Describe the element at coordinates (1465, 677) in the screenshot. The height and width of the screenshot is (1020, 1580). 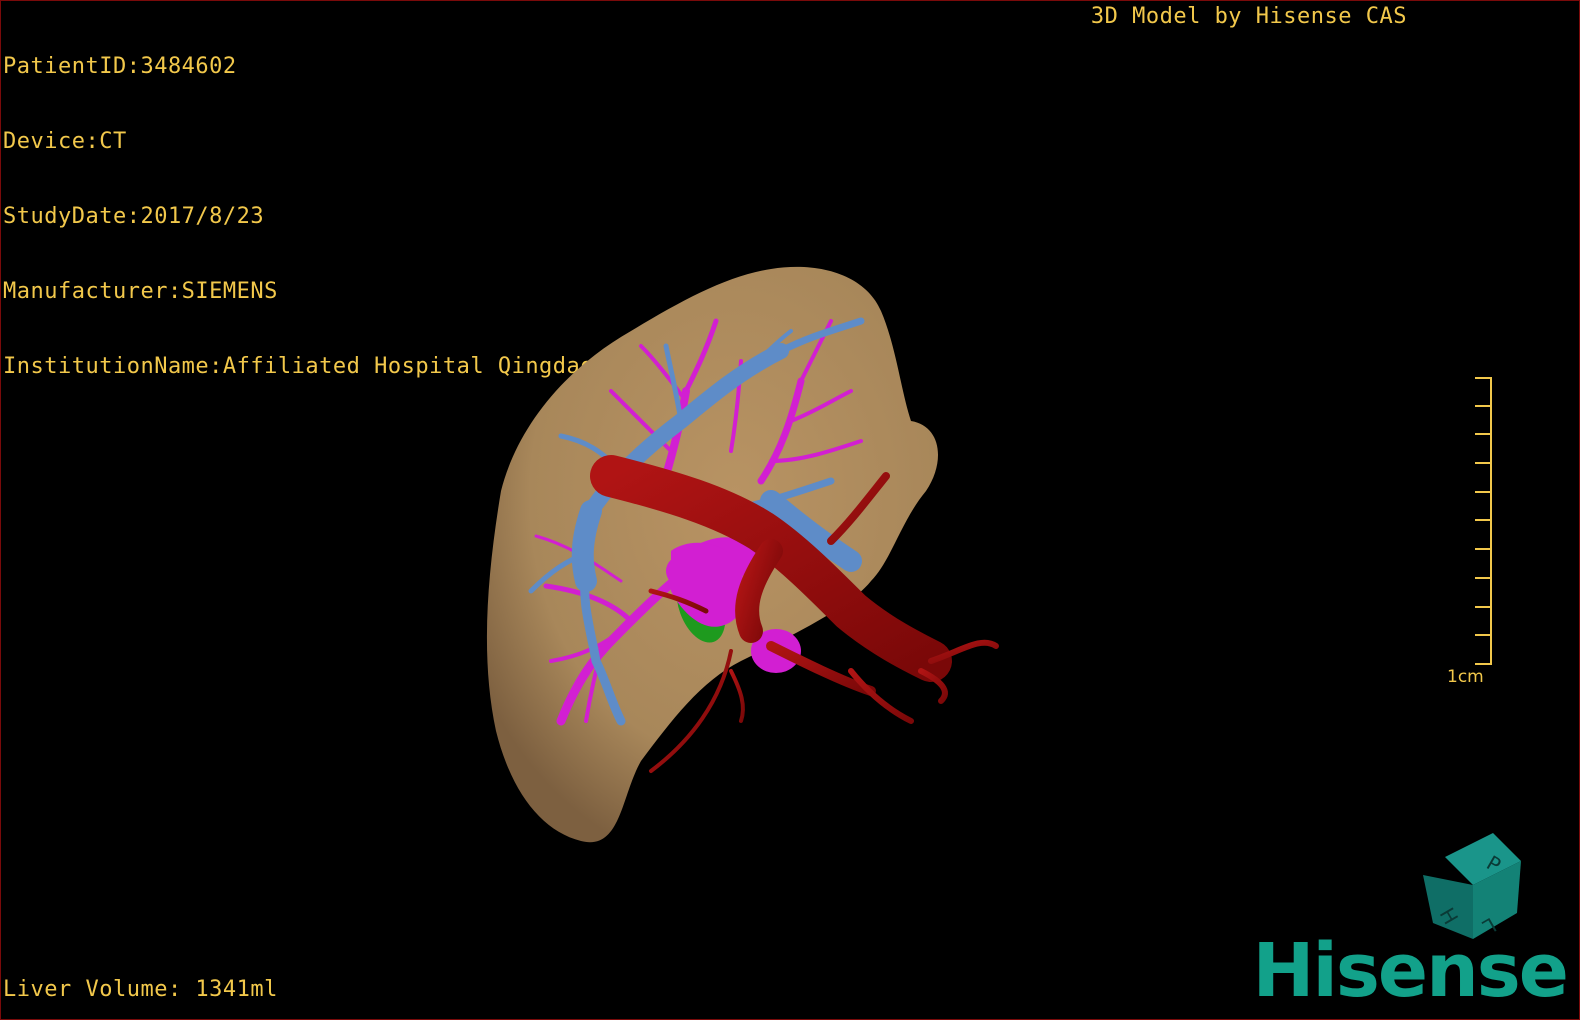
I see `scale-label: 1cm` at that location.